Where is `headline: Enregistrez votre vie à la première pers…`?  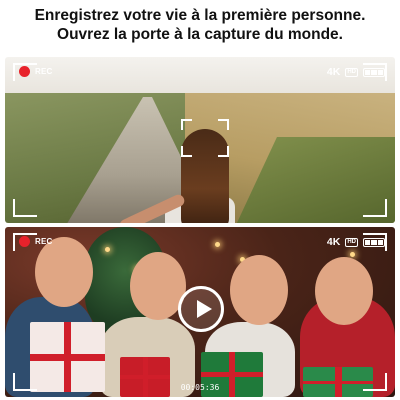 headline: Enregistrez votre vie à la première pers… is located at coordinates (200, 25).